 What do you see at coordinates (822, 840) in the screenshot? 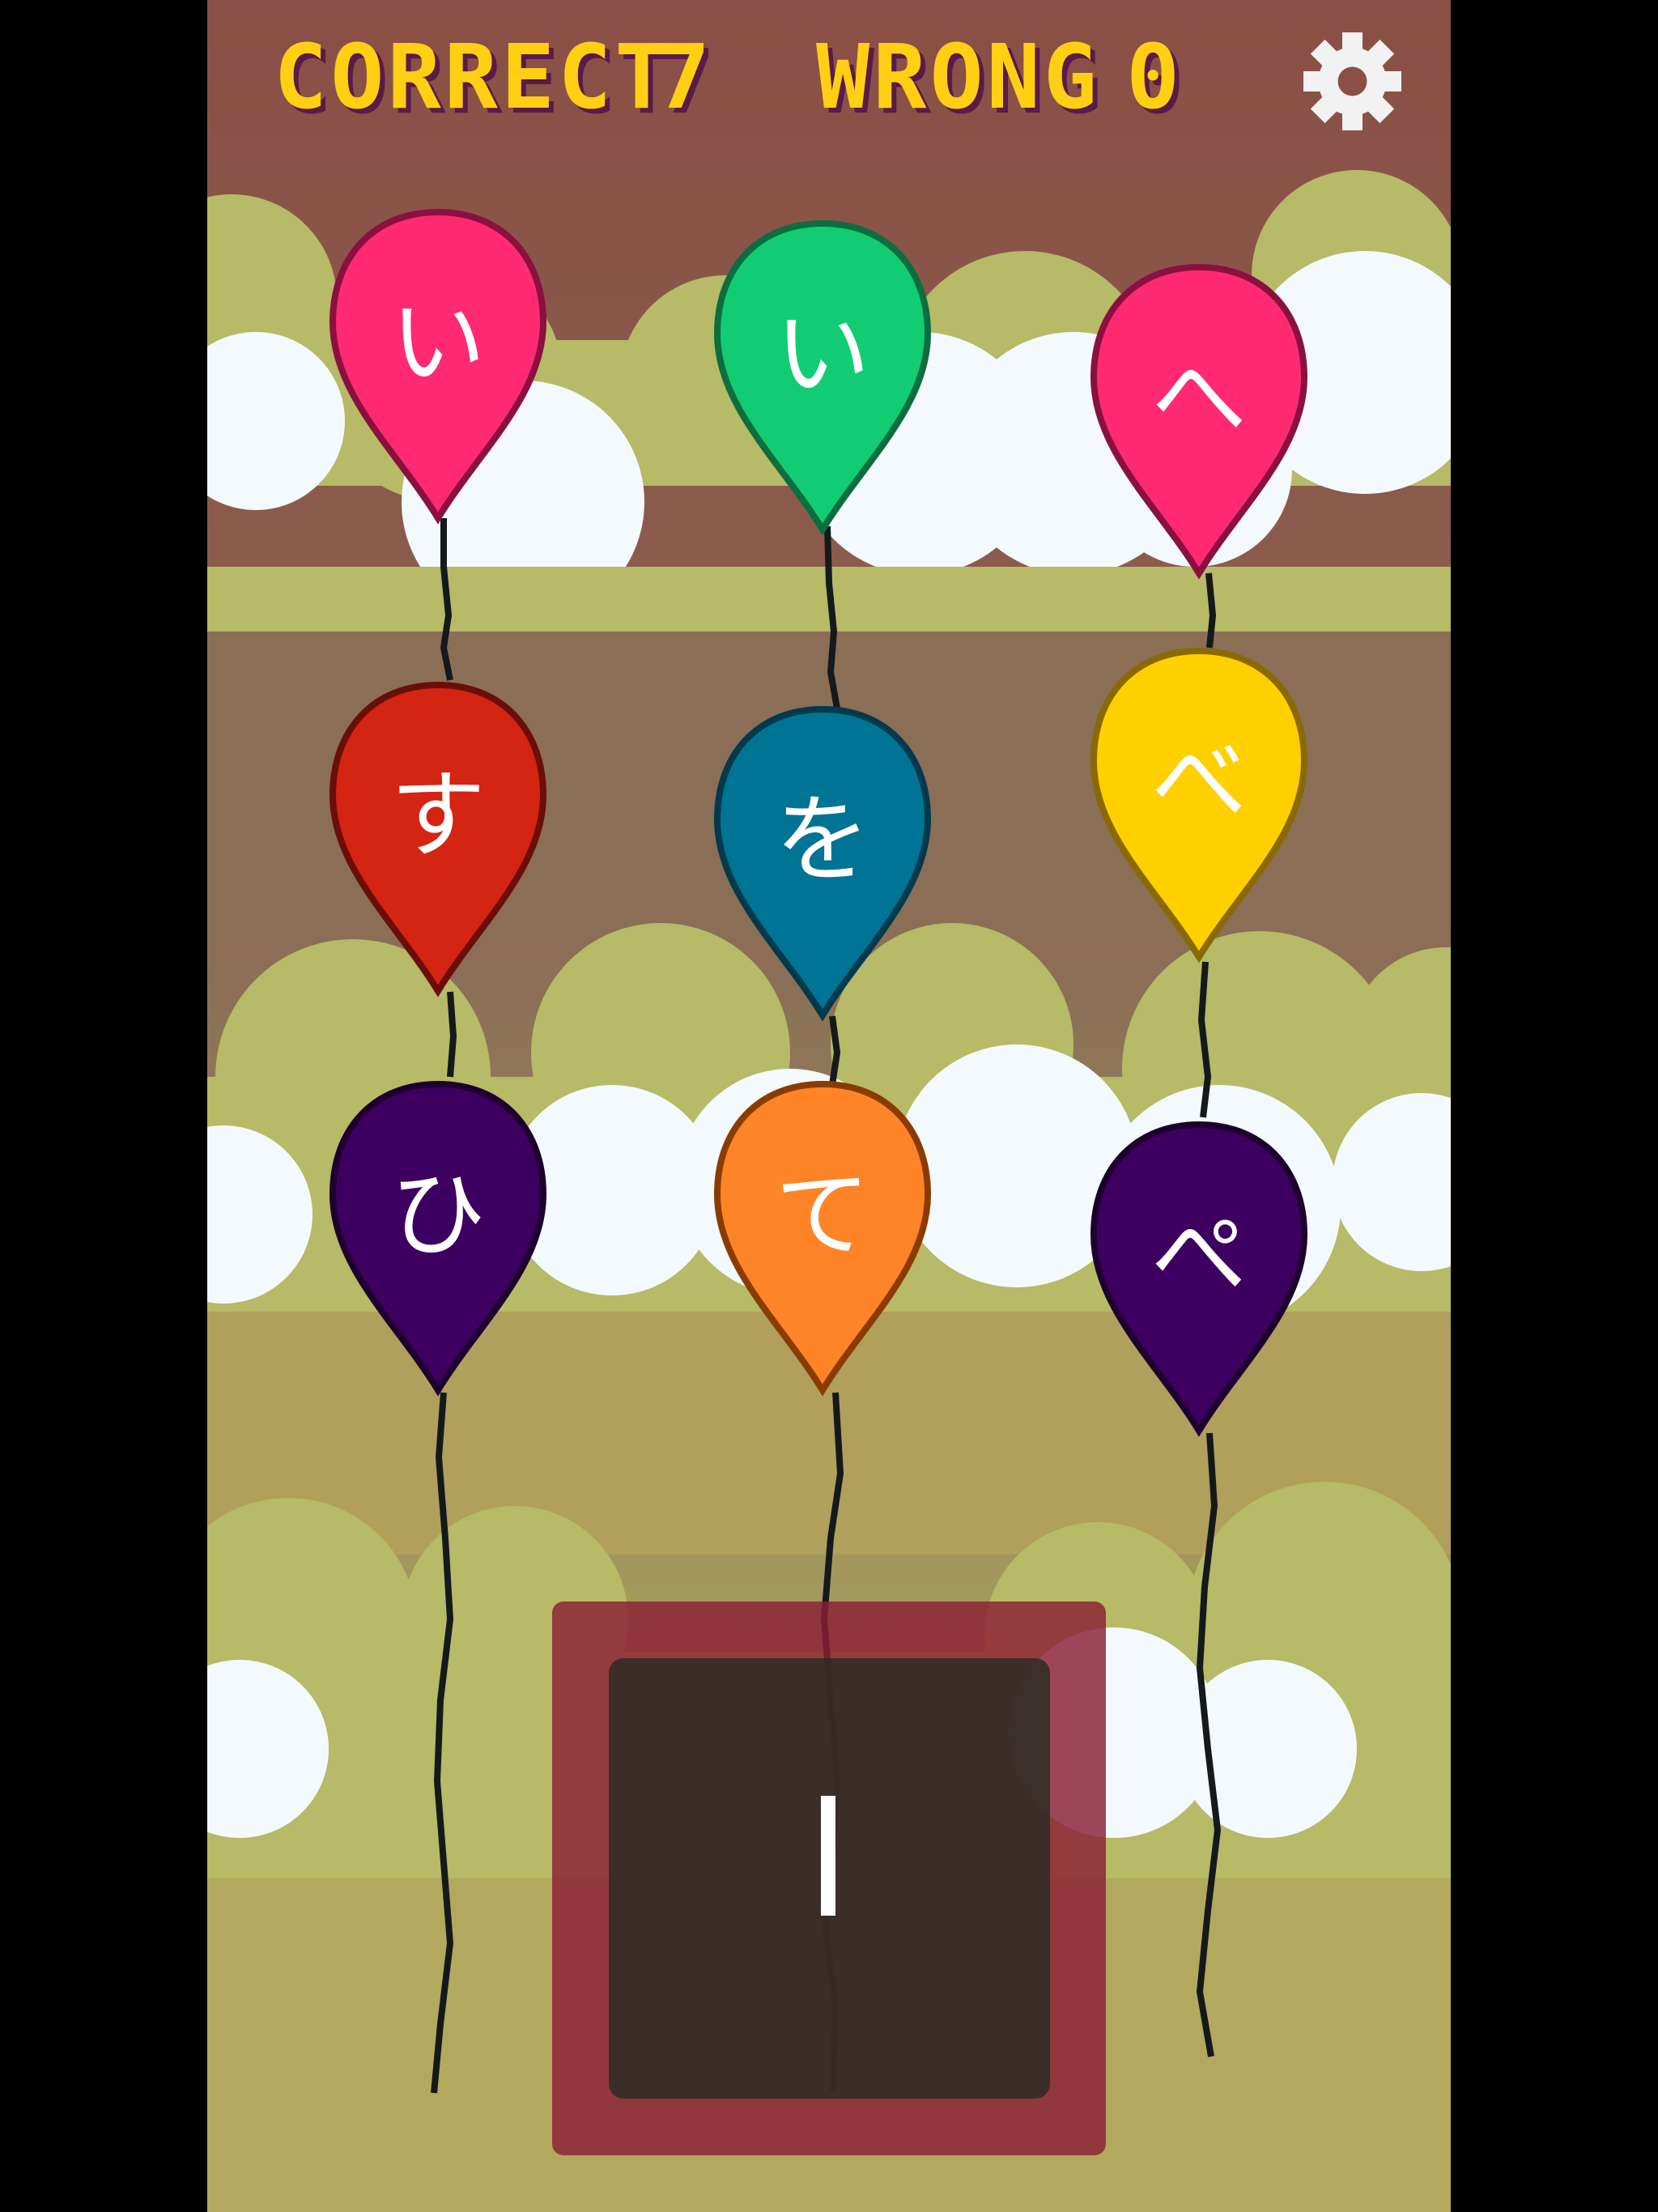
I see `balloon-glyph: を` at bounding box center [822, 840].